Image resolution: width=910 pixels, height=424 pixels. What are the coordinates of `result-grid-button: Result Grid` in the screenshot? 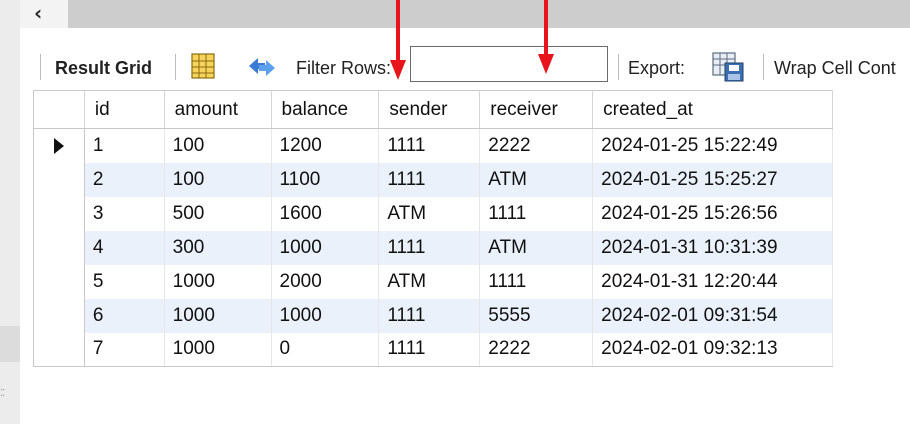 It's located at (103, 68).